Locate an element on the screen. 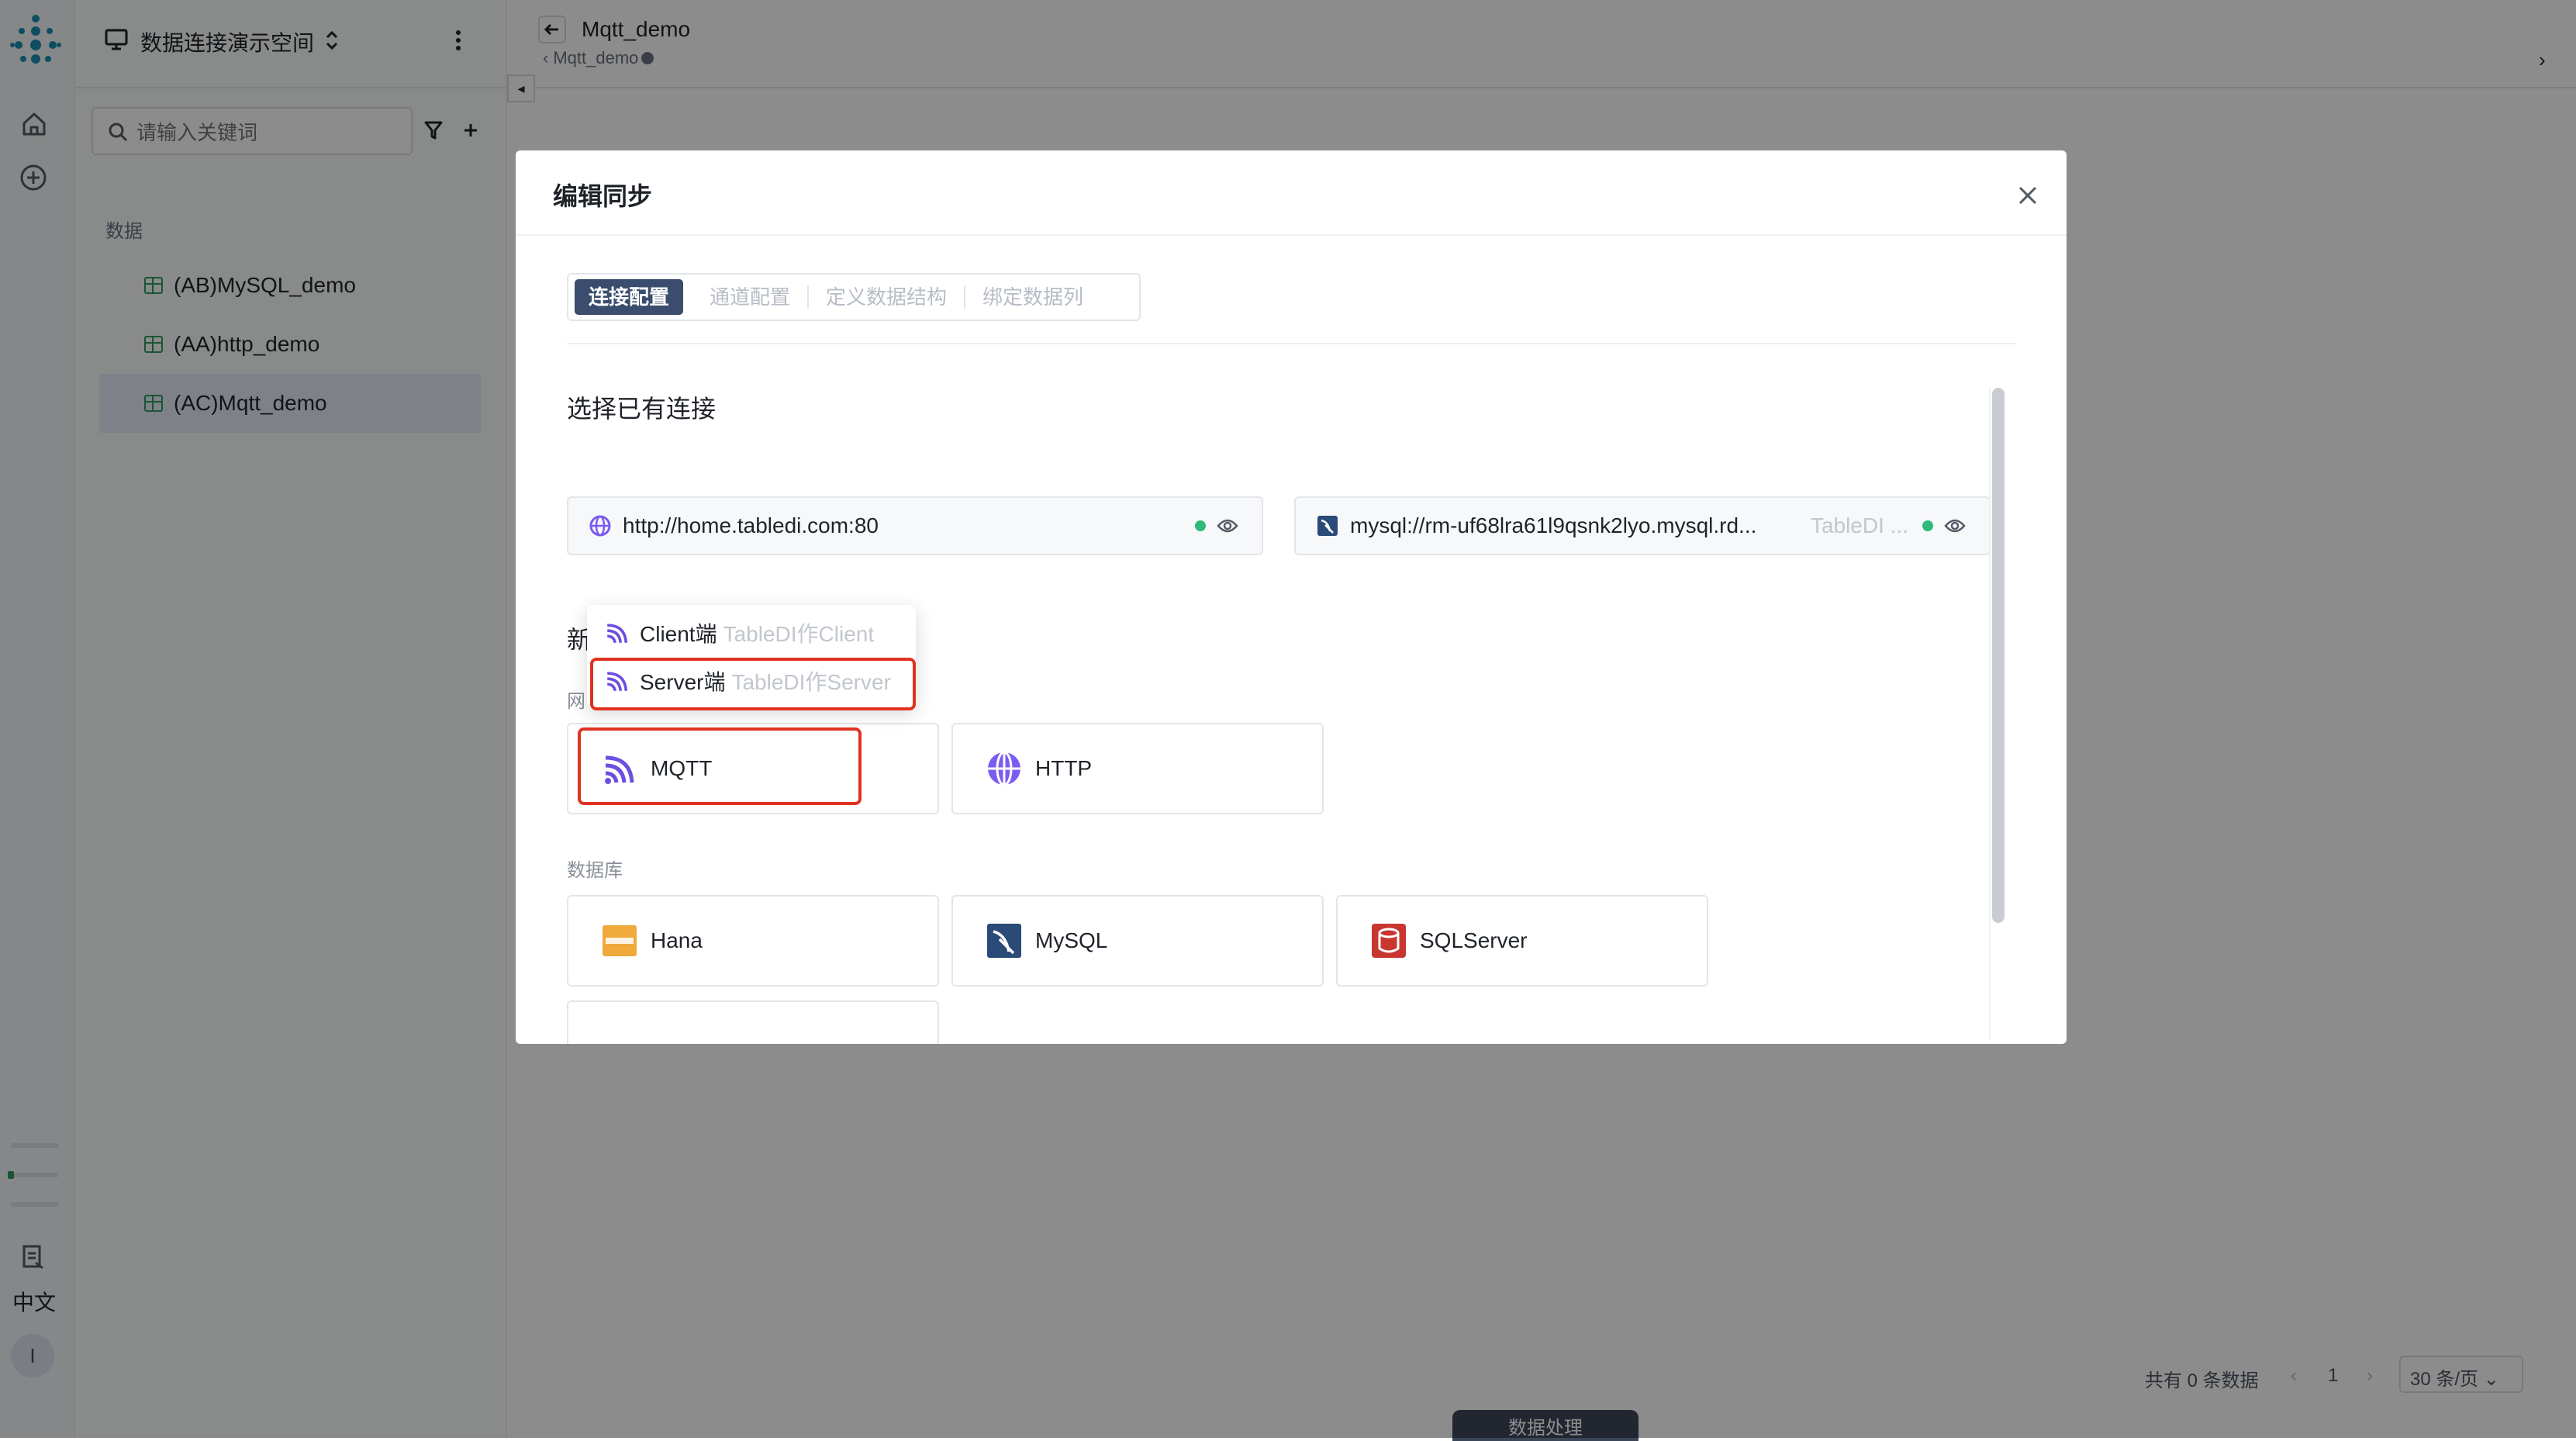 Image resolution: width=2576 pixels, height=1441 pixels. dropdown-item-hint: TableDI作Server is located at coordinates (811, 682).